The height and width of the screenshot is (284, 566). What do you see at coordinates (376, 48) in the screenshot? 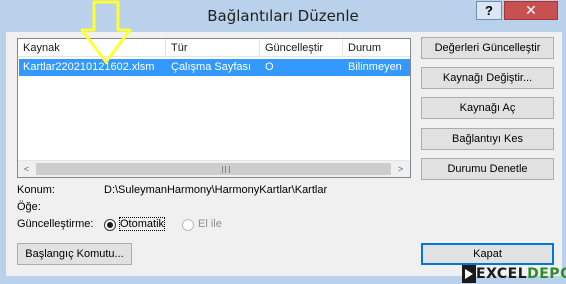
I see `column-header-status: Durum` at bounding box center [376, 48].